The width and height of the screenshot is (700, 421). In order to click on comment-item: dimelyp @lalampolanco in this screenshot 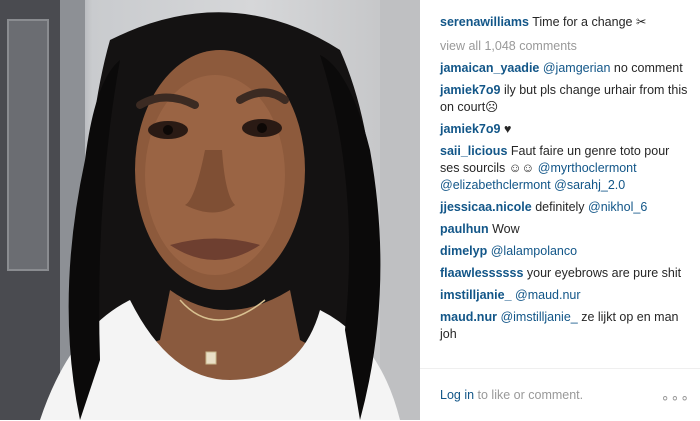, I will do `click(565, 251)`.